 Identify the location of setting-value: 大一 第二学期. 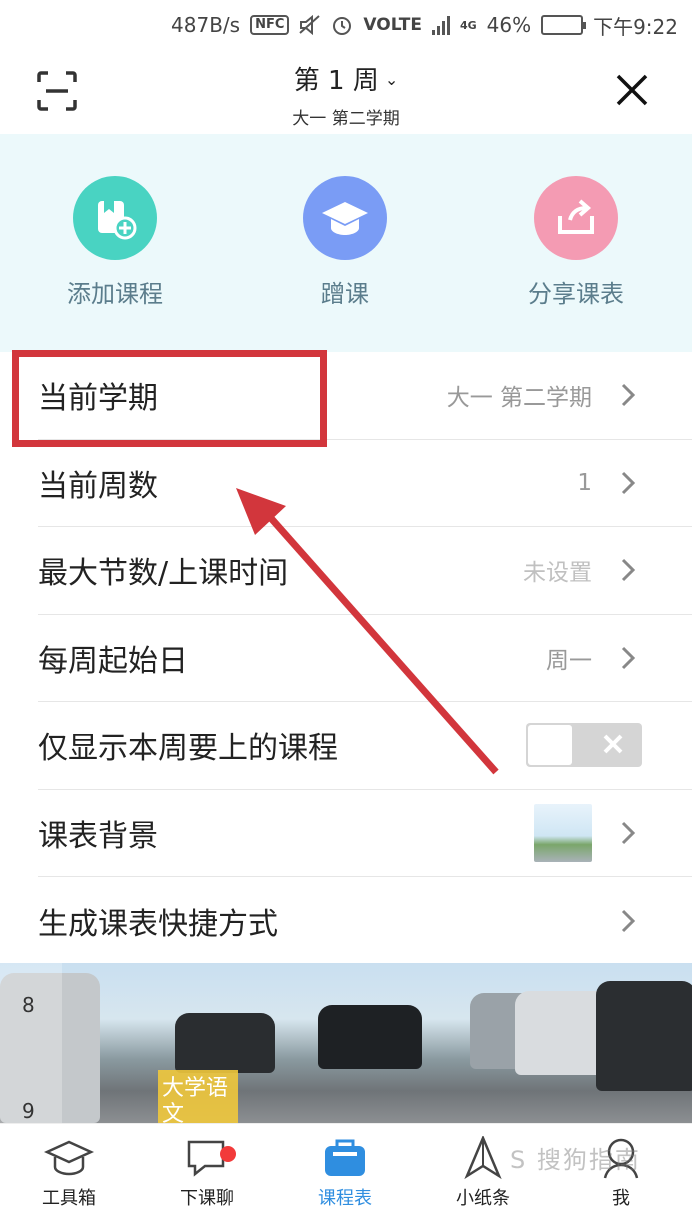
(519, 398).